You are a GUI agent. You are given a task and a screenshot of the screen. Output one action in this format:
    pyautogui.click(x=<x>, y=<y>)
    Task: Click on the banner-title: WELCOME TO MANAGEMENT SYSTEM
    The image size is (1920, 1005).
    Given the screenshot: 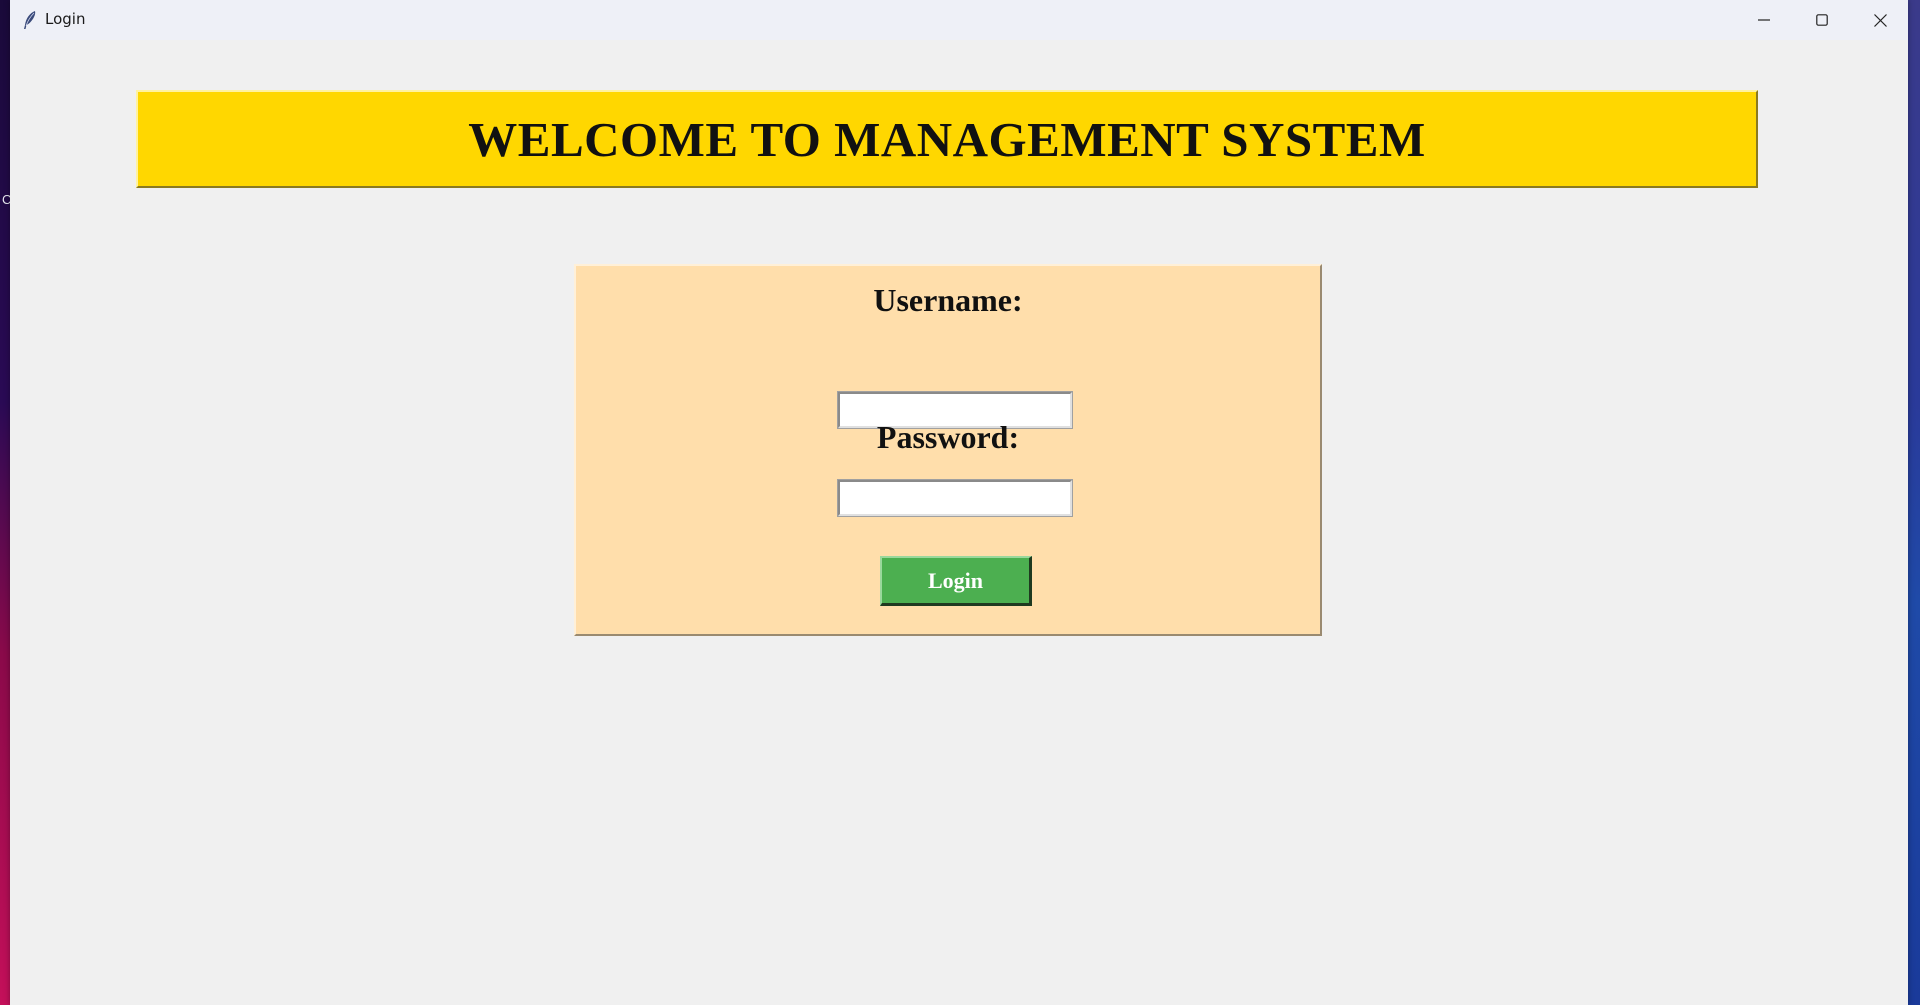 What is the action you would take?
    pyautogui.click(x=947, y=139)
    